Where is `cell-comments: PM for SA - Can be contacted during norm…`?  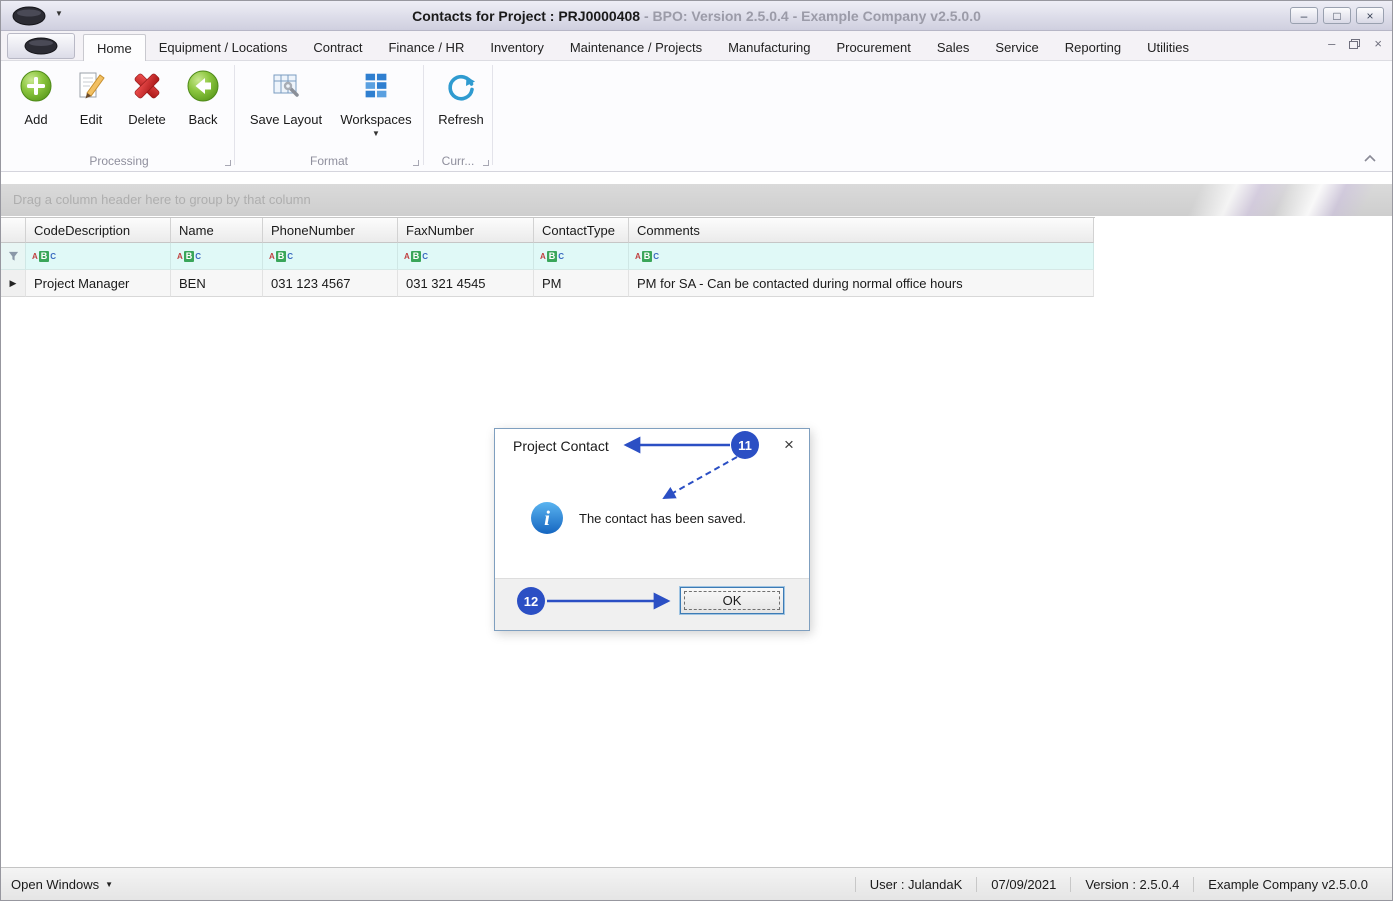
cell-comments: PM for SA - Can be contacted during norm… is located at coordinates (861, 283).